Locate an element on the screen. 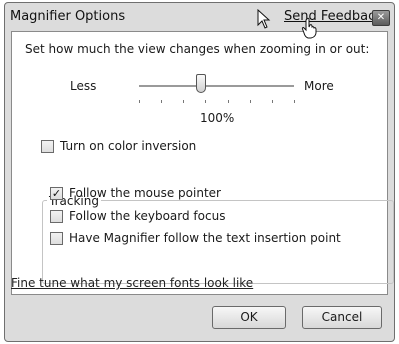 This screenshot has height=344, width=399. zoom-value-label: 100% is located at coordinates (217, 118).